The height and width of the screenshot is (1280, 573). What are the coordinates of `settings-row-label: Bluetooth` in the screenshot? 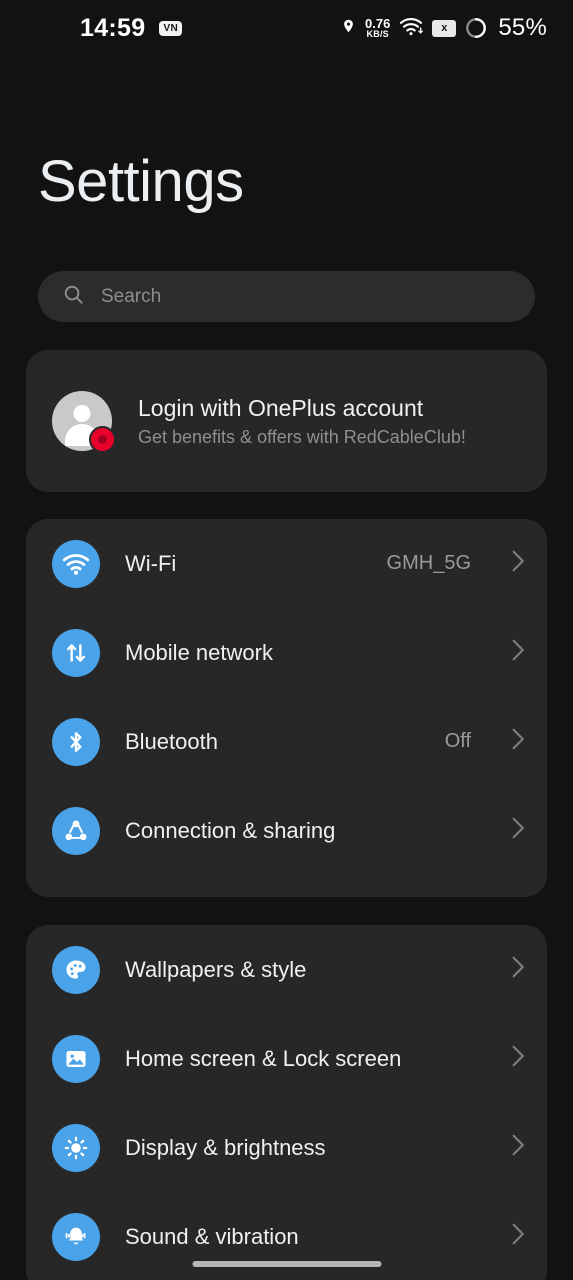 It's located at (171, 741).